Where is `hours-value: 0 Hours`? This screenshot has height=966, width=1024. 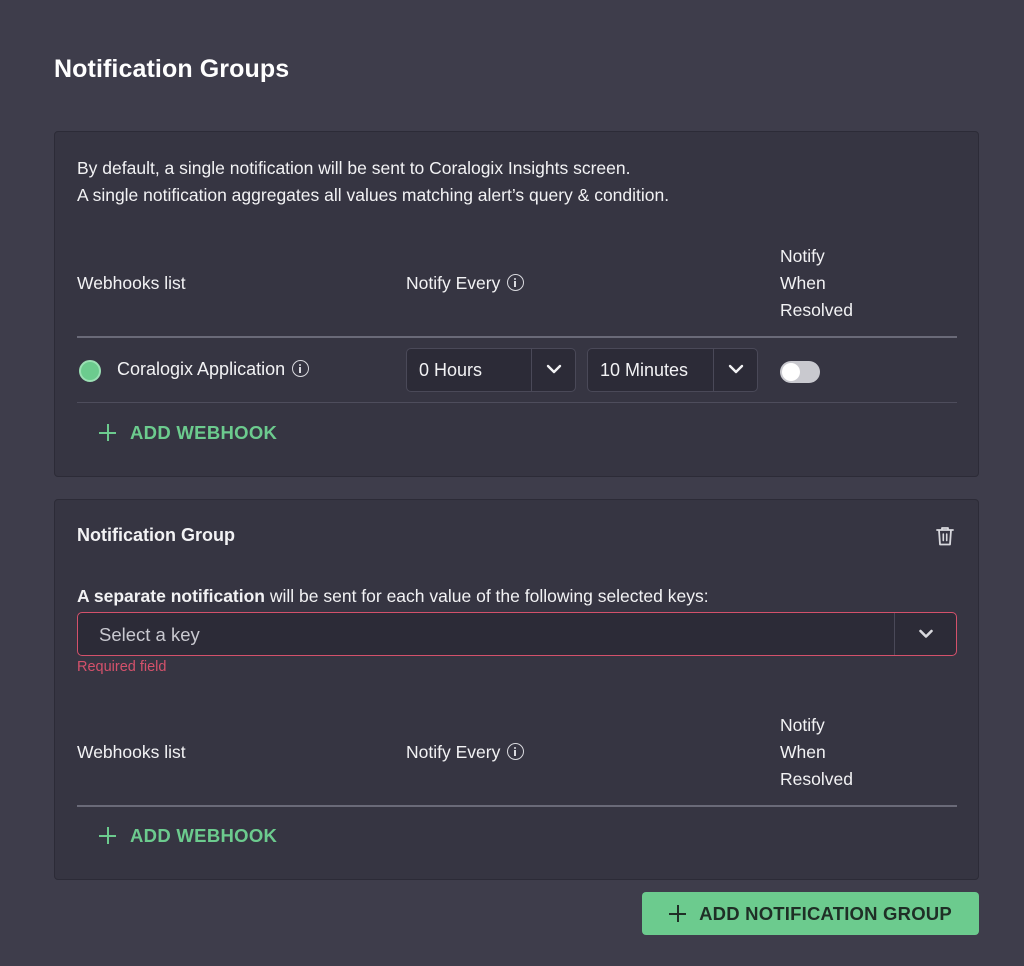
hours-value: 0 Hours is located at coordinates (451, 370).